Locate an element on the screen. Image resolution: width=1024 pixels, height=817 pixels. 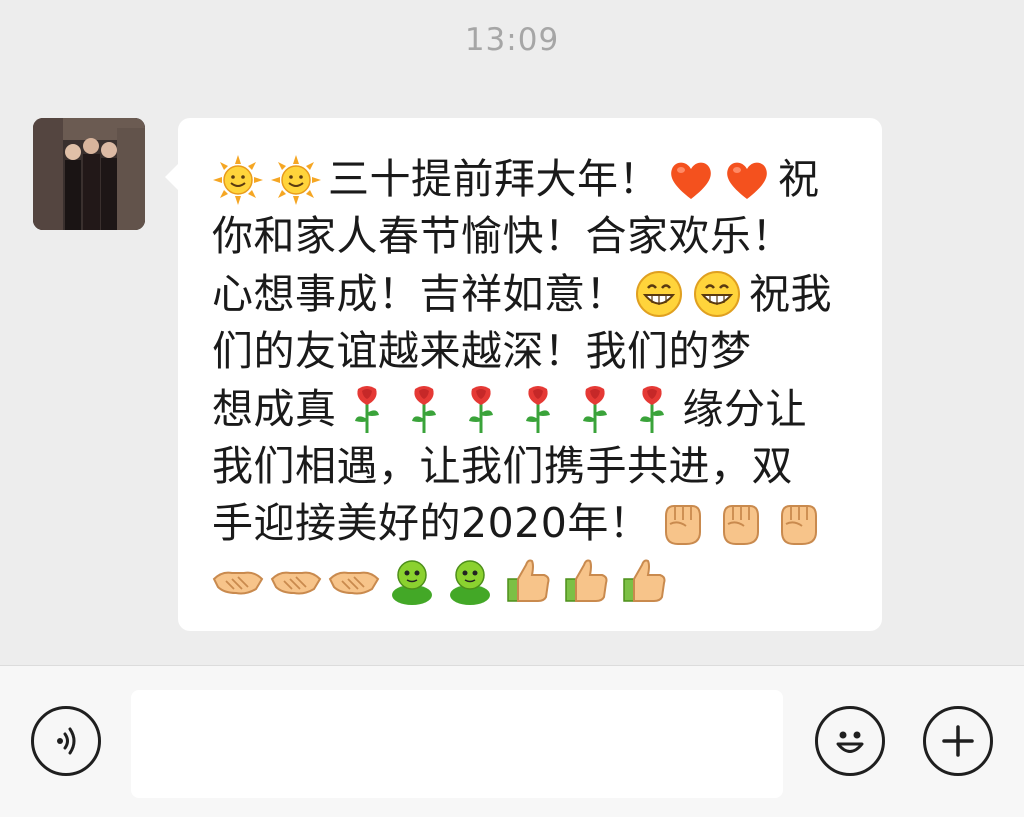
bubble-tail is located at coordinates (172, 177).